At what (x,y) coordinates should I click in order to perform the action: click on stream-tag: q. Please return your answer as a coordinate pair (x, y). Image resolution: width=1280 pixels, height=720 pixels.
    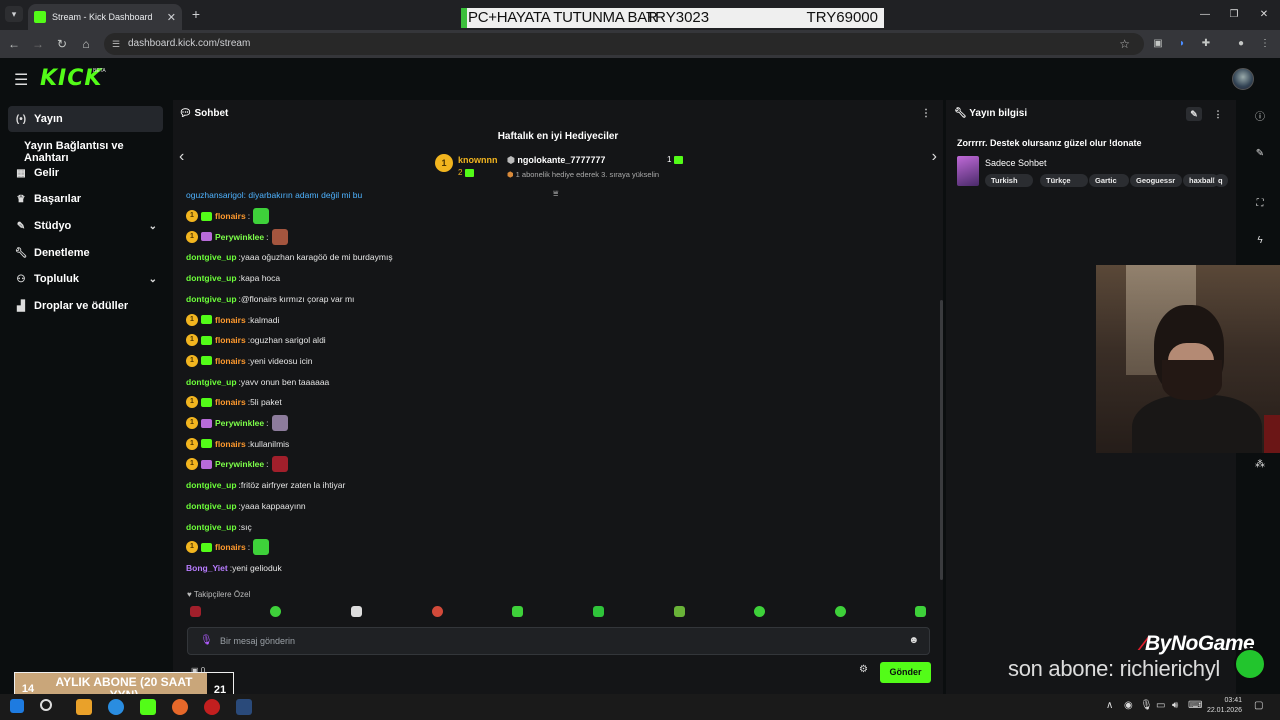
    Looking at the image, I should click on (1221, 180).